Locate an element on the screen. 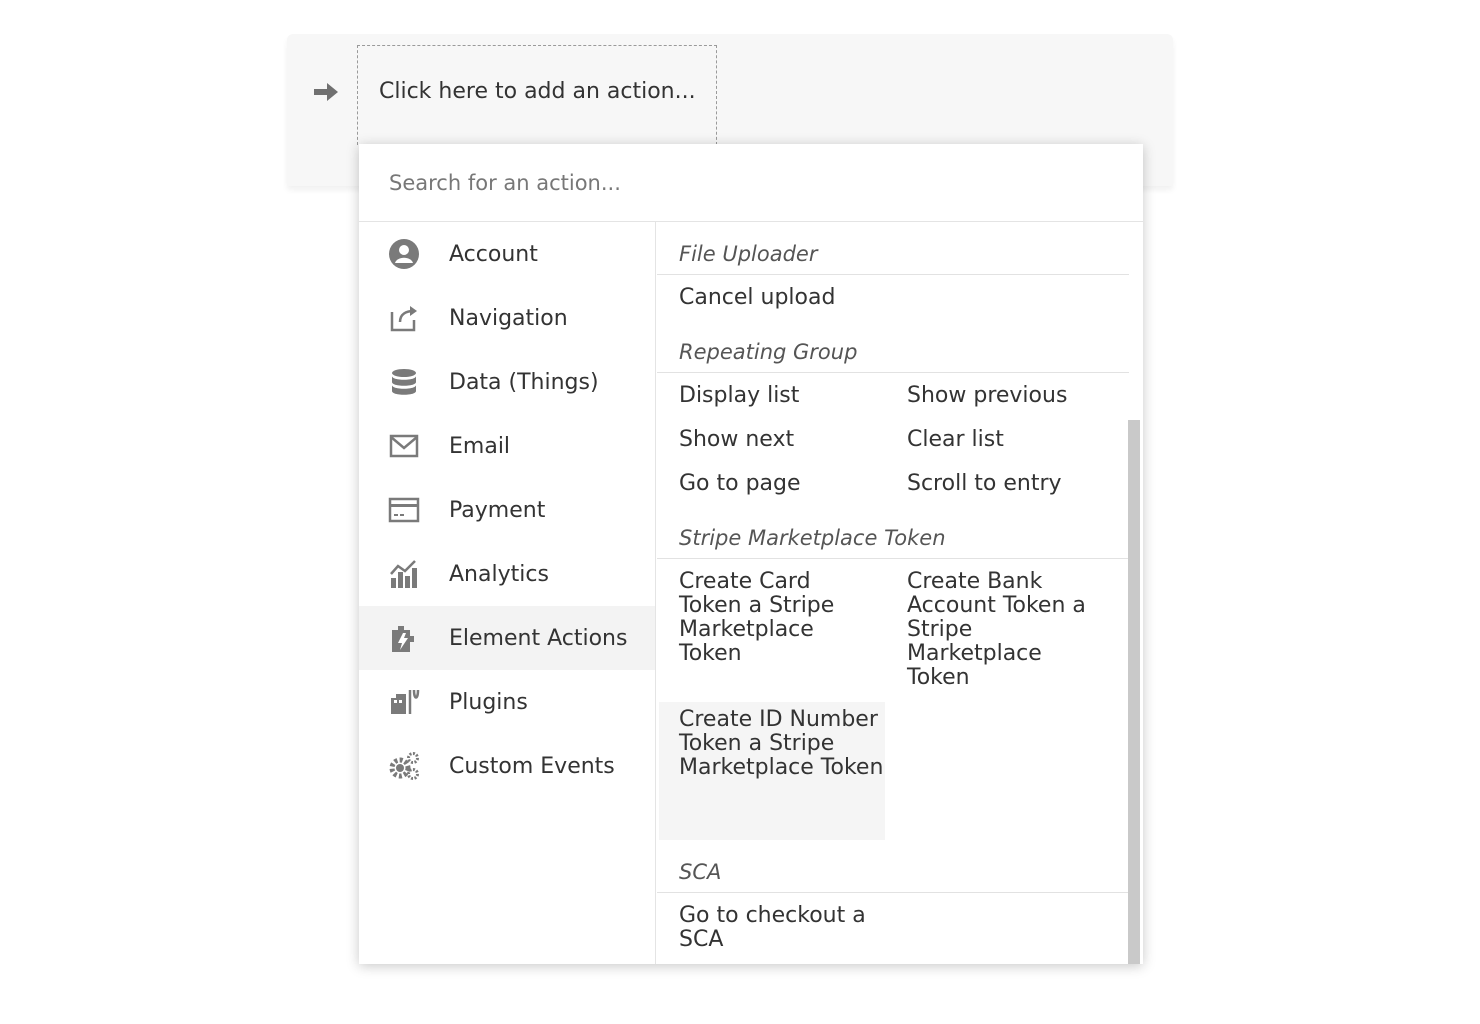 The image size is (1480, 1024). category-label: Account is located at coordinates (493, 254).